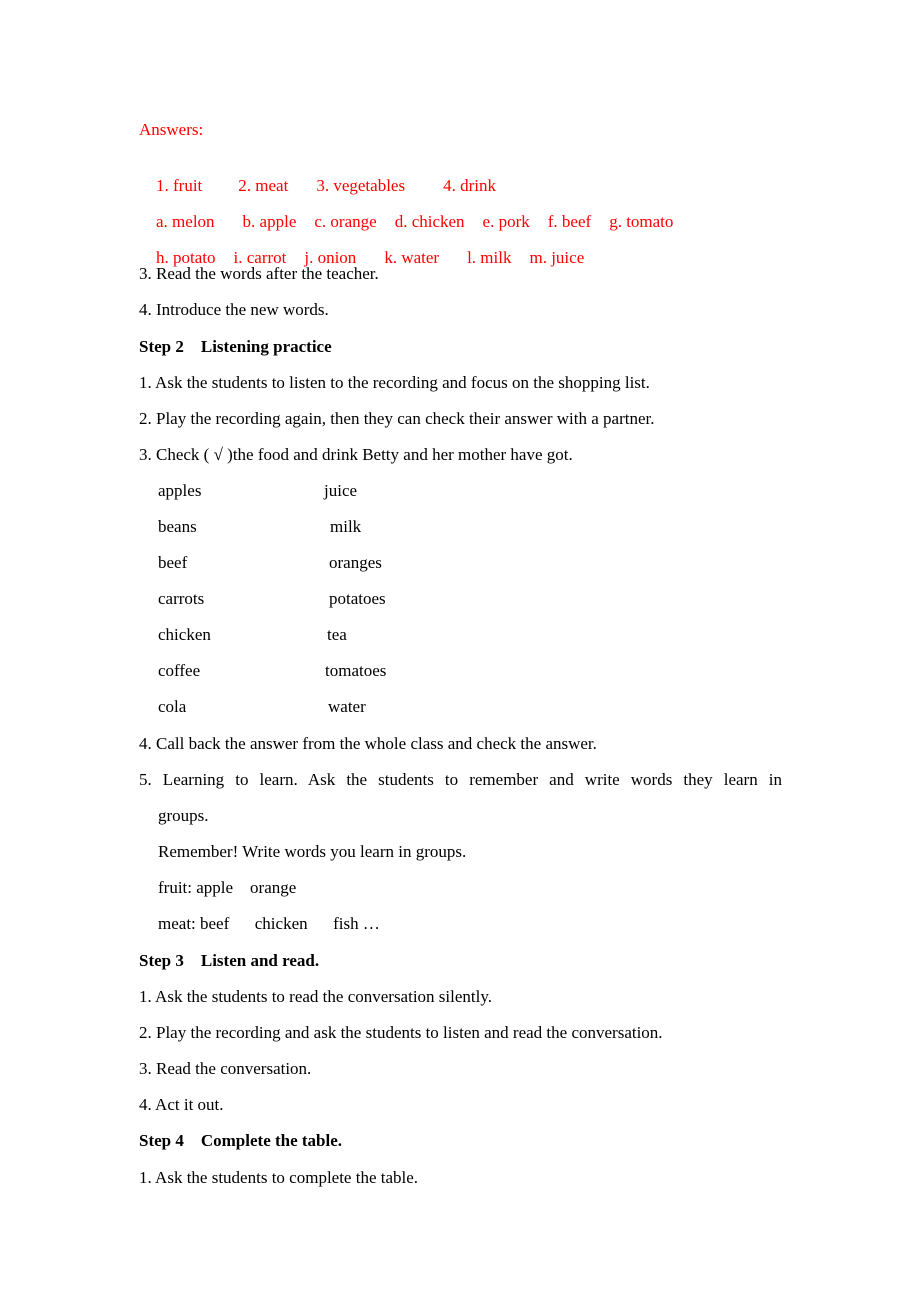 This screenshot has width=920, height=1302. I want to click on step2-item-continuation: groups., so click(183, 815).